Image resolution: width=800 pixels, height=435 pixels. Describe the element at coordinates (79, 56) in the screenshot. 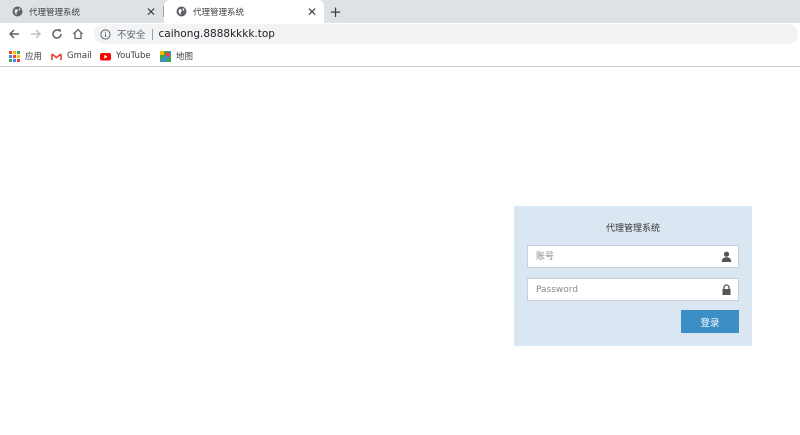

I see `bookmark-label: Gmail` at that location.